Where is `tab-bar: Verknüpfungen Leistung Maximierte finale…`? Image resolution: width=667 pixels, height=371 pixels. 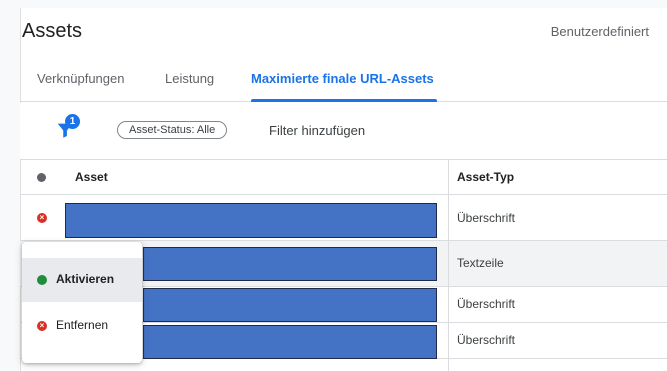 tab-bar: Verknüpfungen Leistung Maximierte finale… is located at coordinates (343, 82).